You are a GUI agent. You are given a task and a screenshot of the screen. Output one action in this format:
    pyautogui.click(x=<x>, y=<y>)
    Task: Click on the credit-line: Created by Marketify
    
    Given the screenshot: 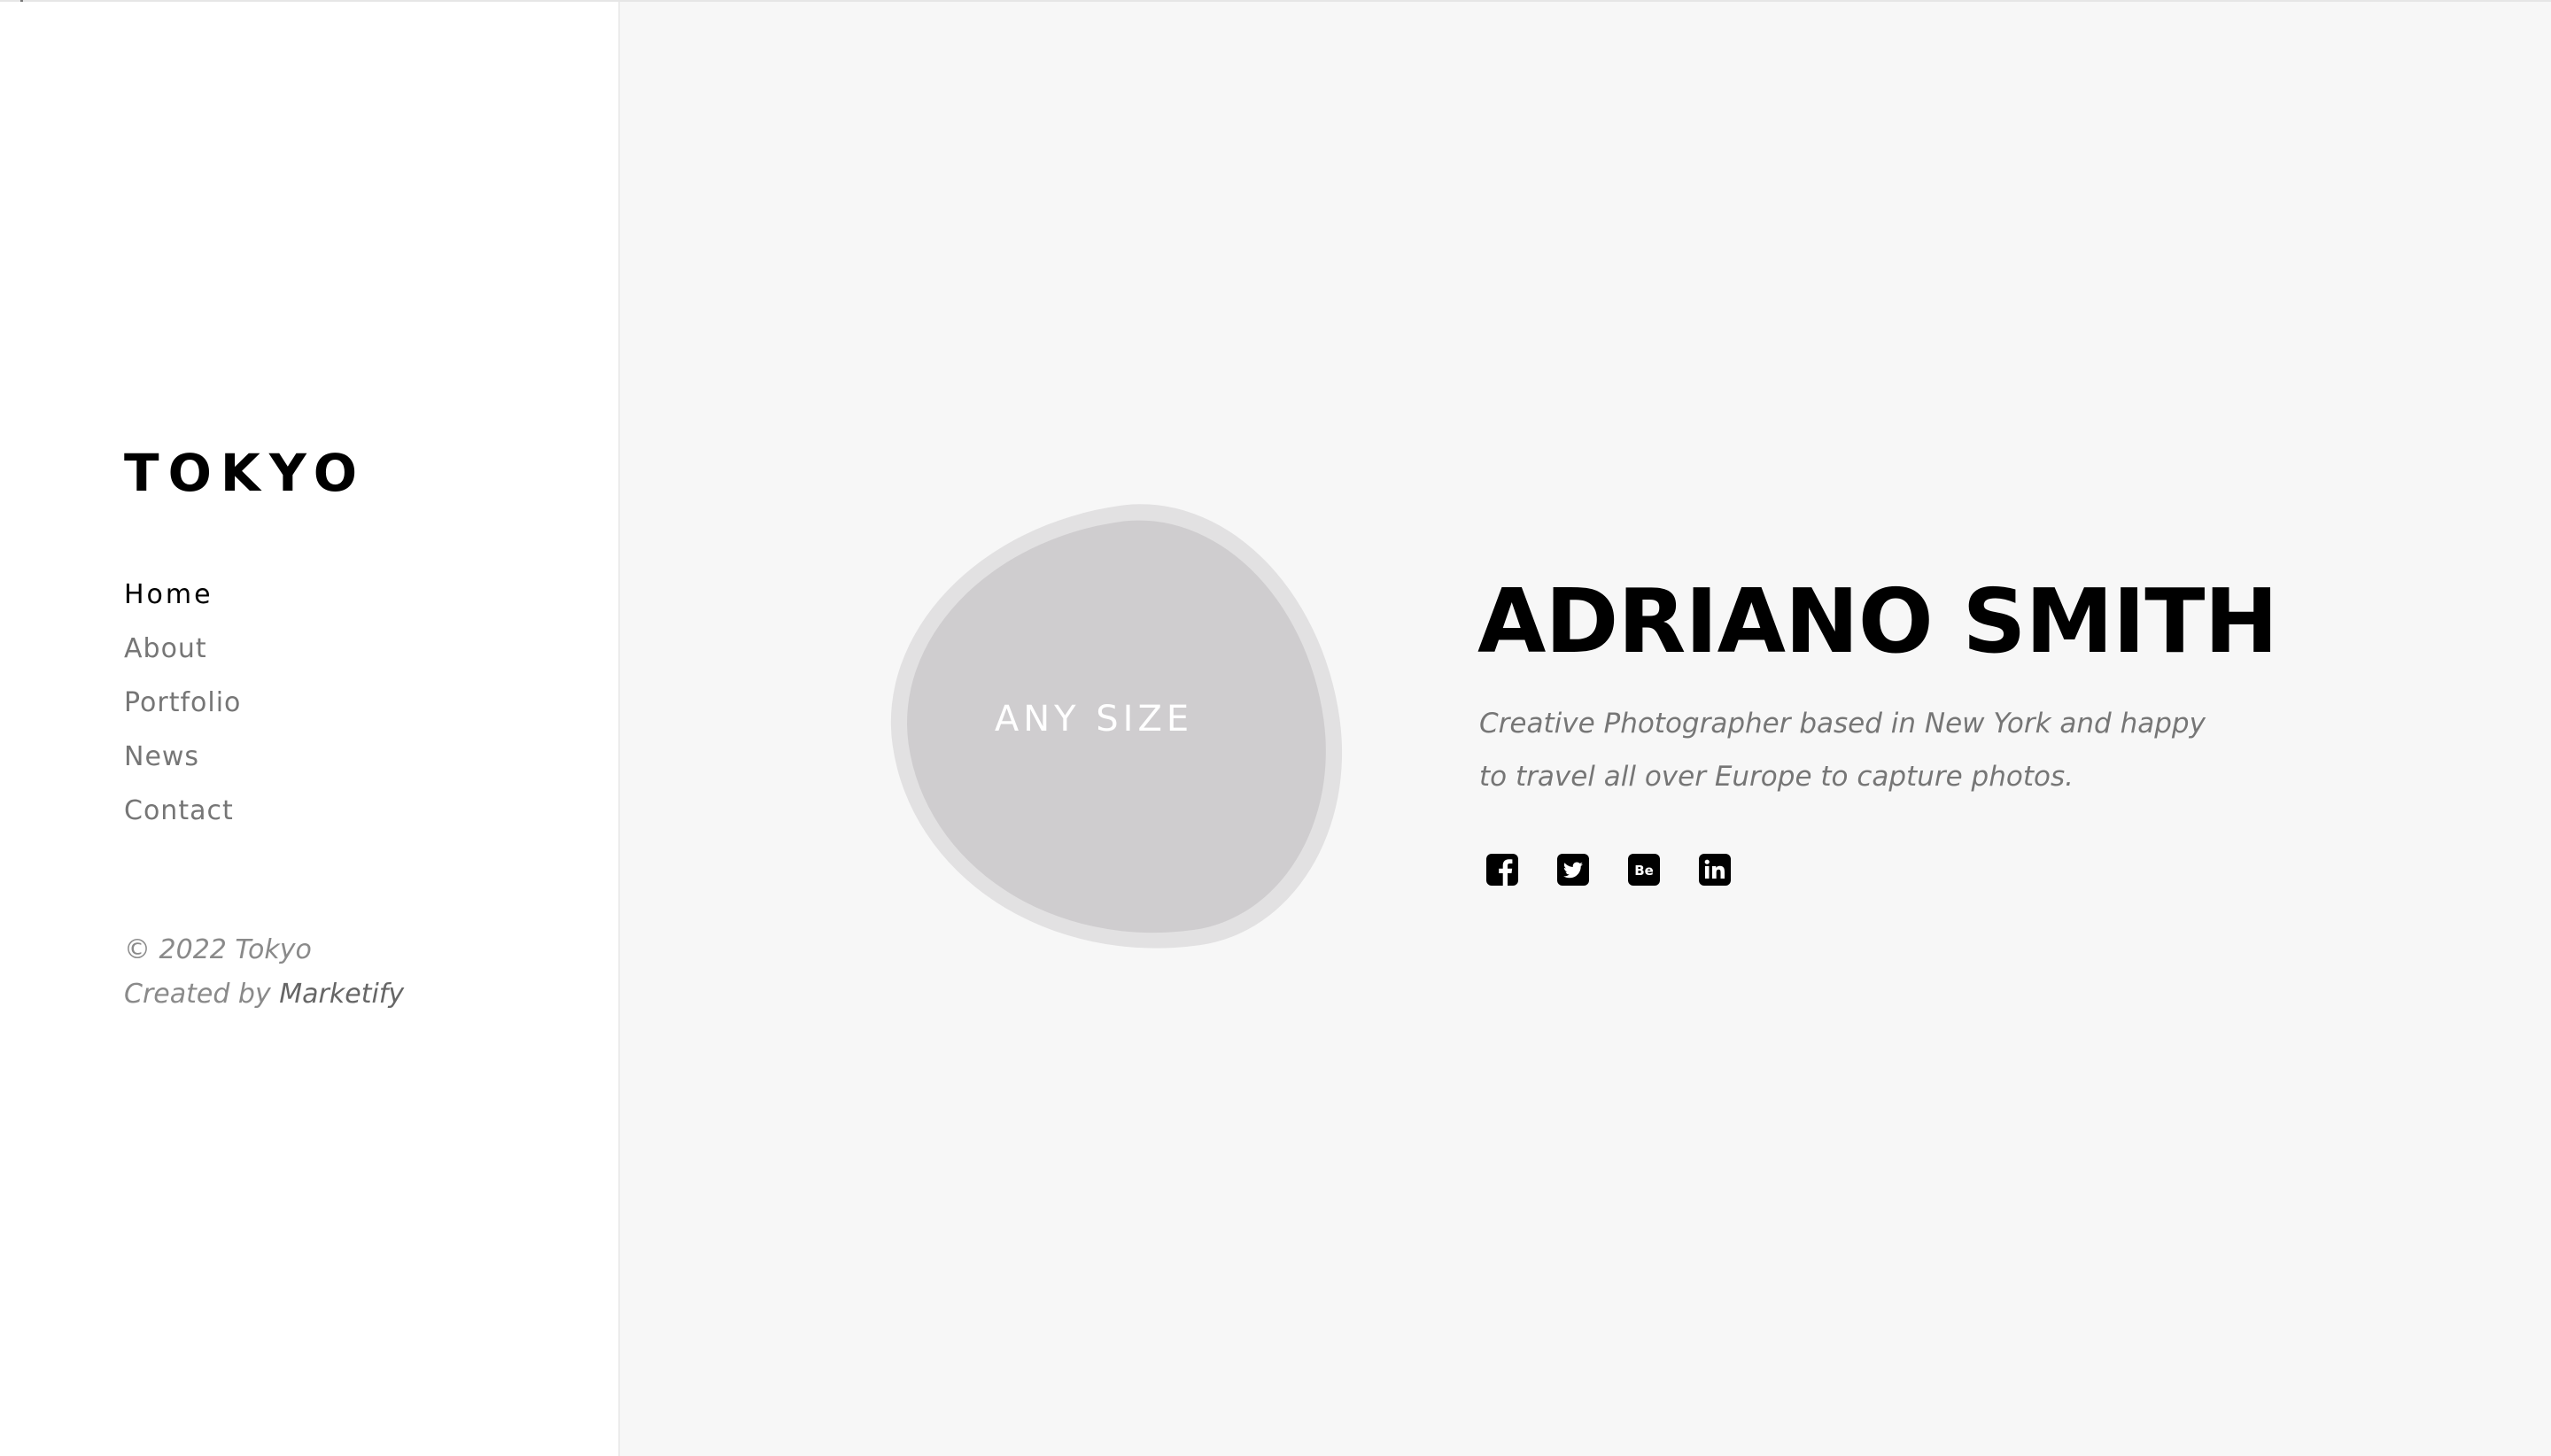 What is the action you would take?
    pyautogui.click(x=264, y=994)
    